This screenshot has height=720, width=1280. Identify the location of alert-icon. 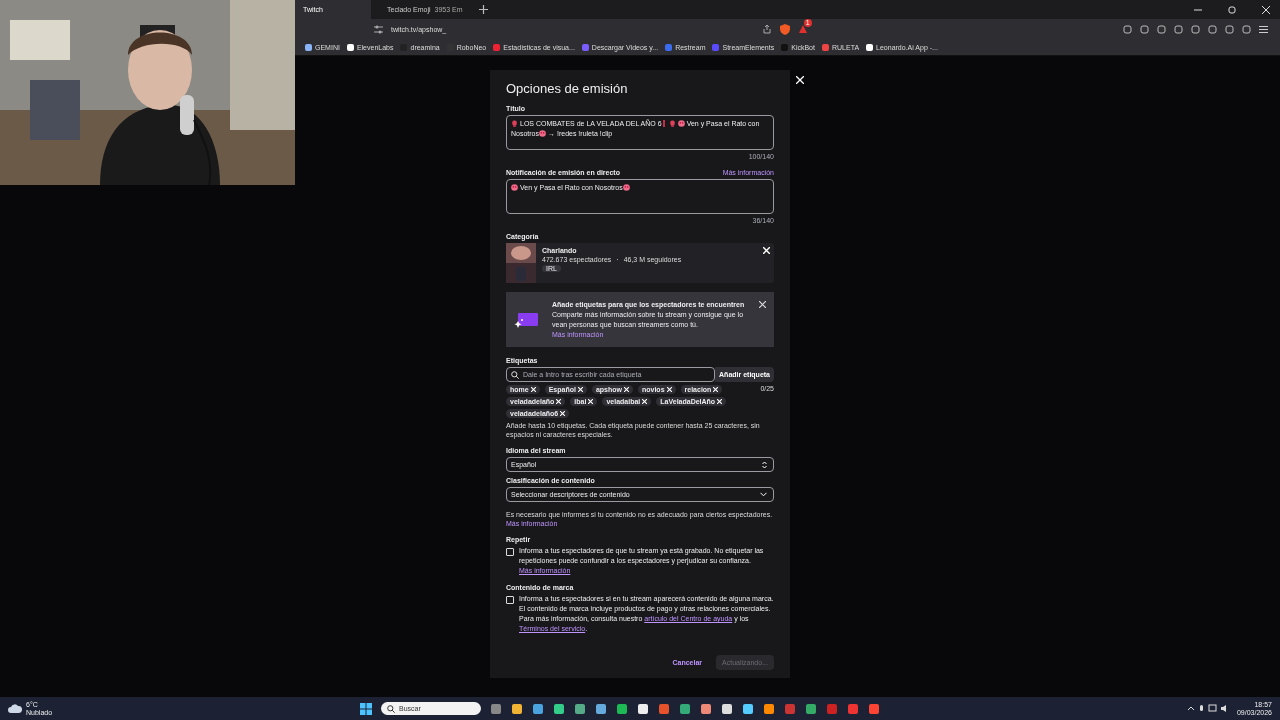
(802, 29).